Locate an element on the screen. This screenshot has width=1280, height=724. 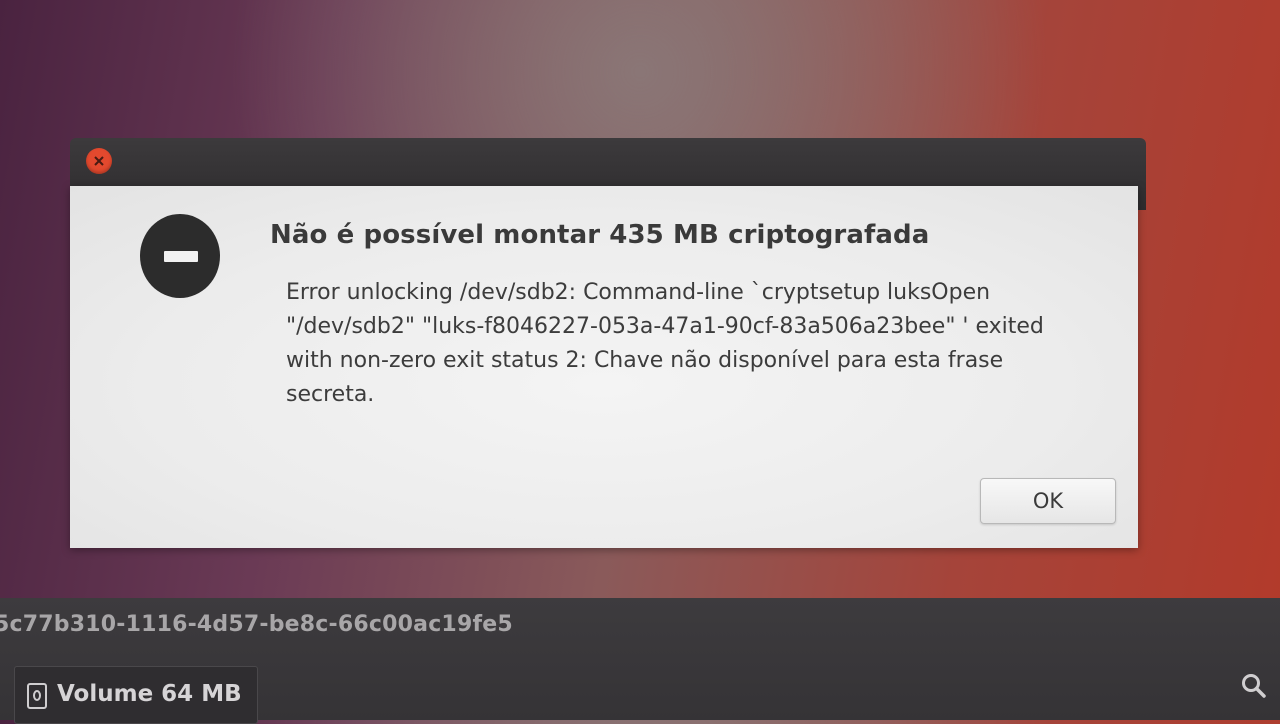
device-uuid-label: 5c77b310-1116-4d57-be8c-66c00ac19fe5 is located at coordinates (256, 624).